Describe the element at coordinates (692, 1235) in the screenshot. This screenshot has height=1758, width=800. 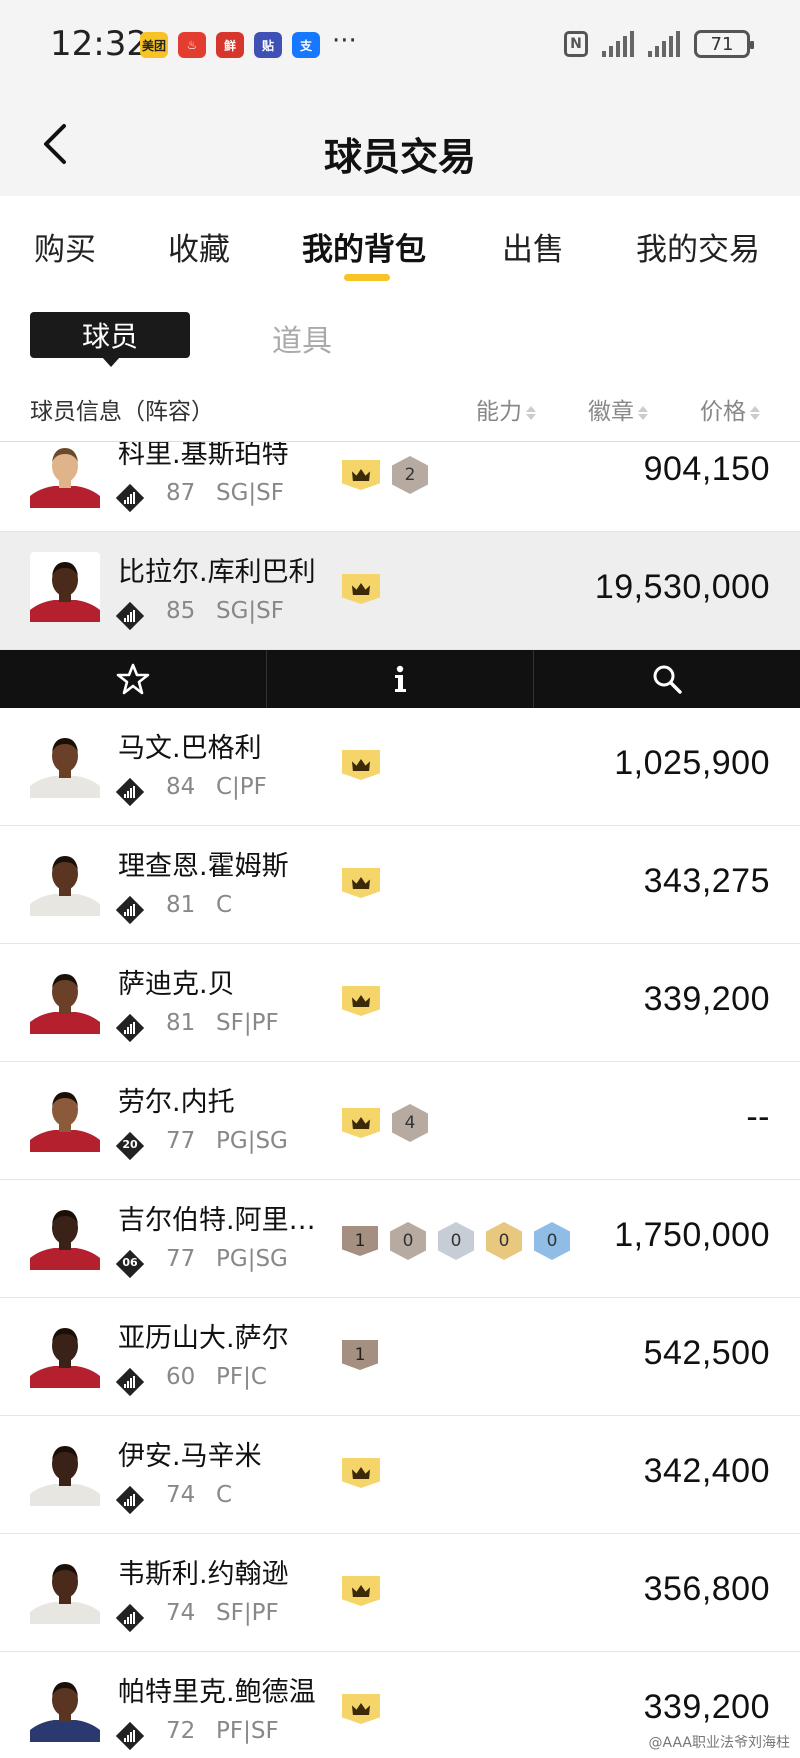
I see `player-price: 1,750,000` at that location.